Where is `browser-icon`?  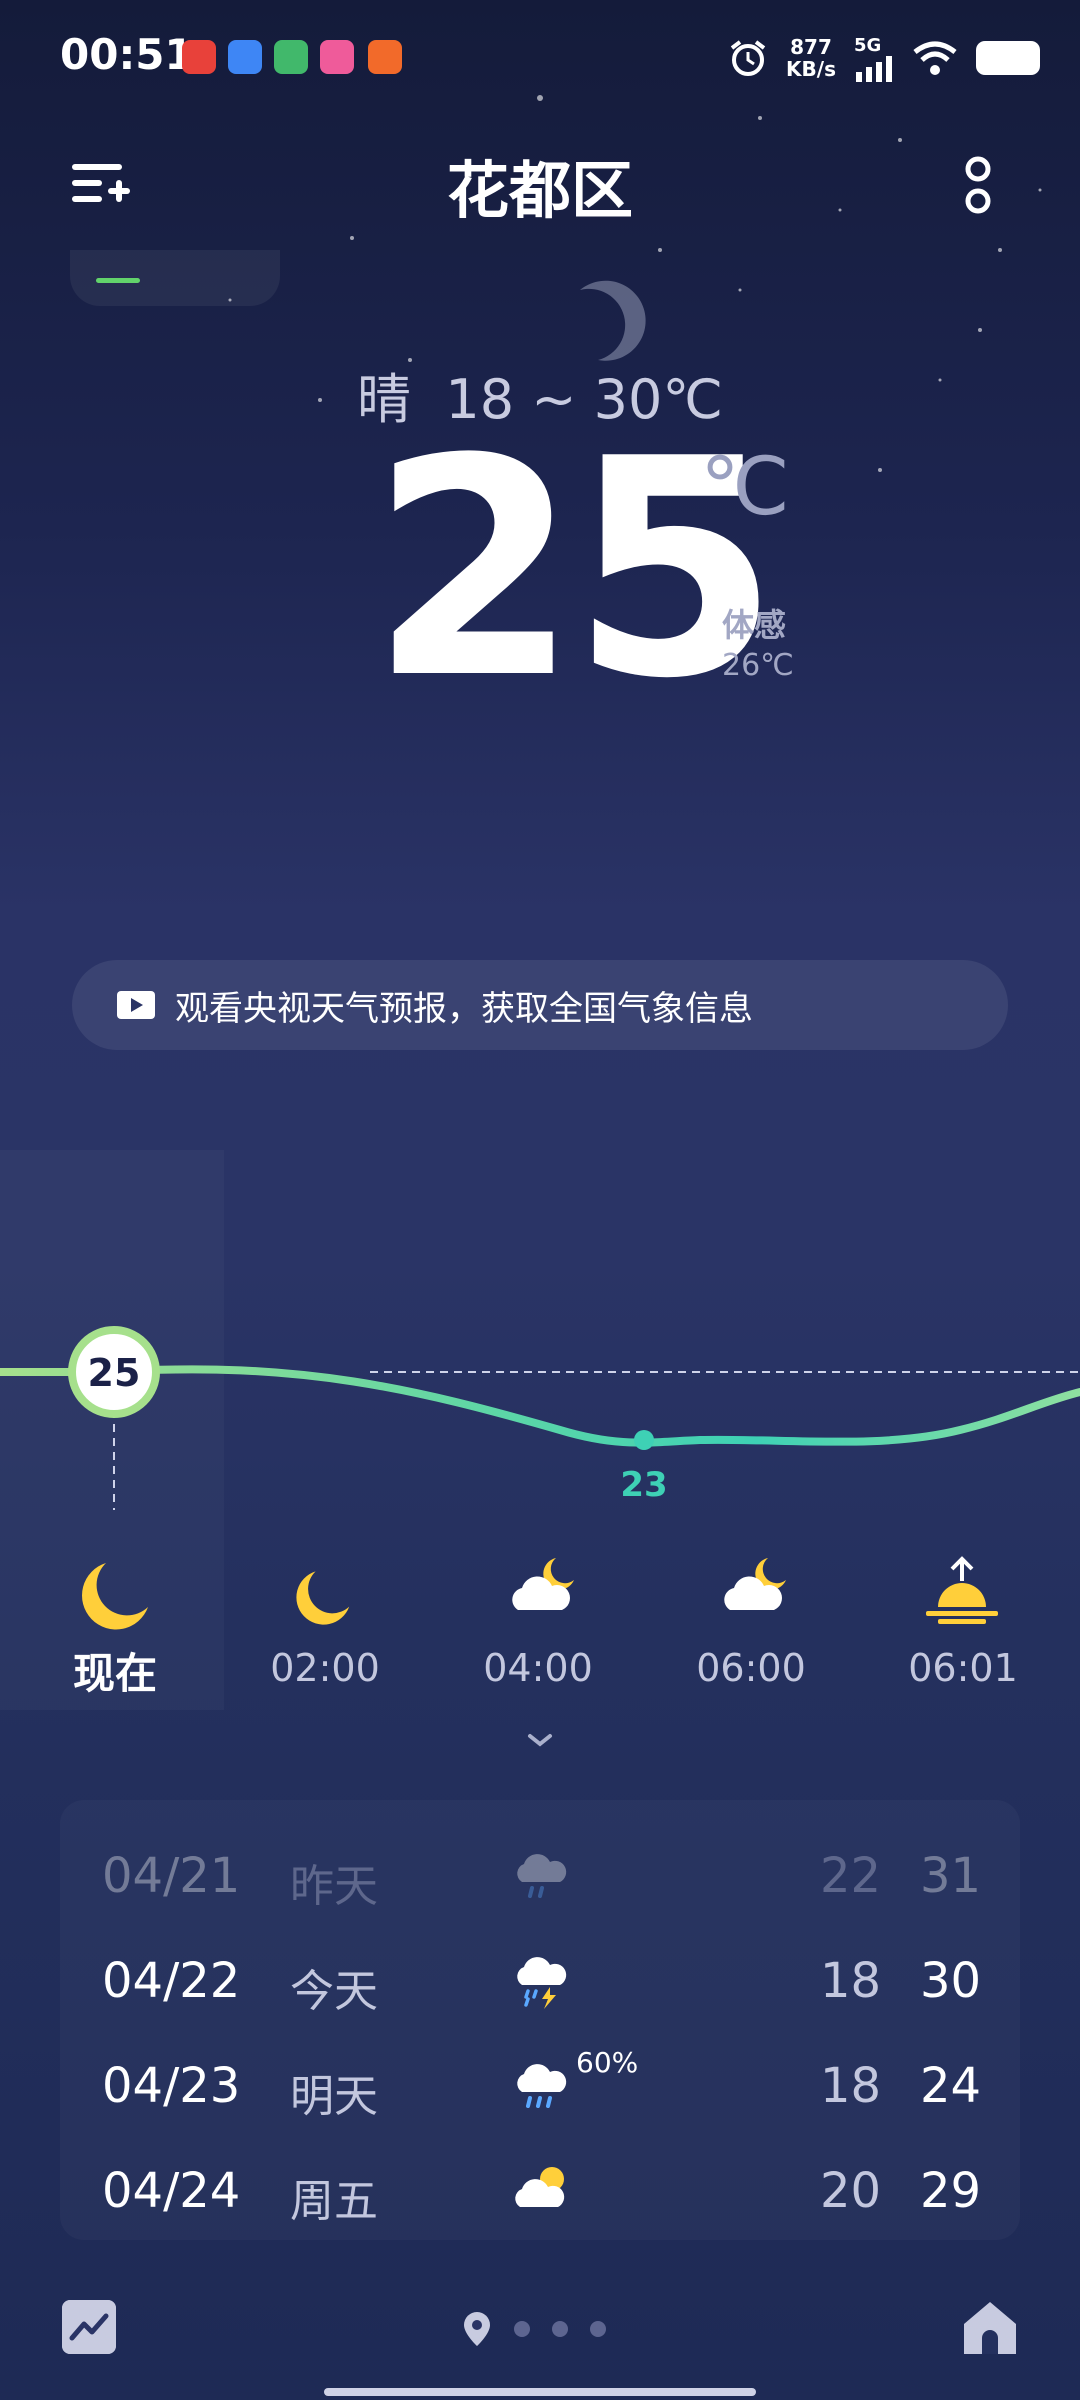 browser-icon is located at coordinates (245, 57).